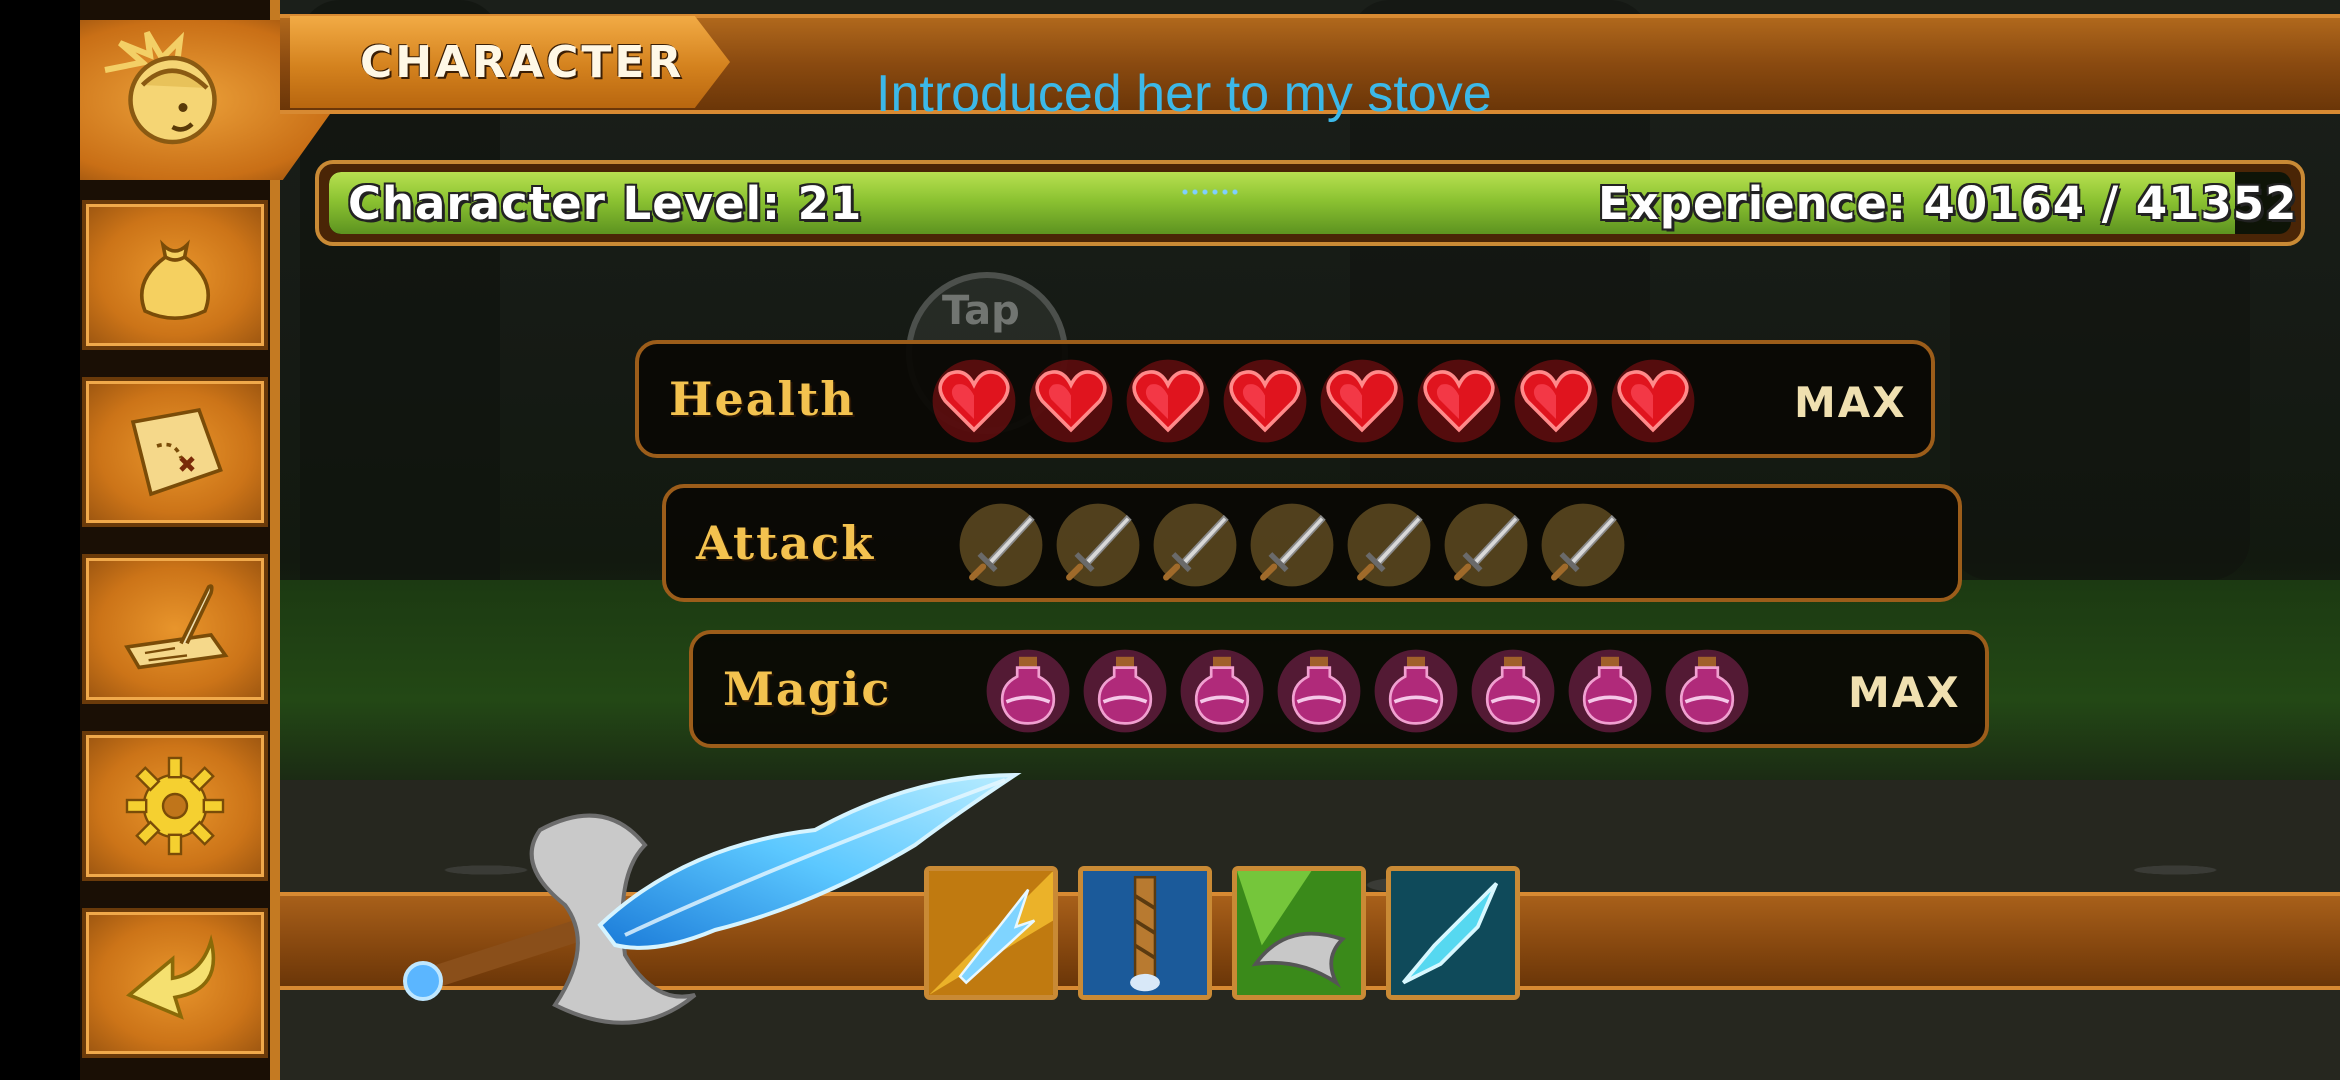  I want to click on sidebar-item-settings, so click(175, 806).